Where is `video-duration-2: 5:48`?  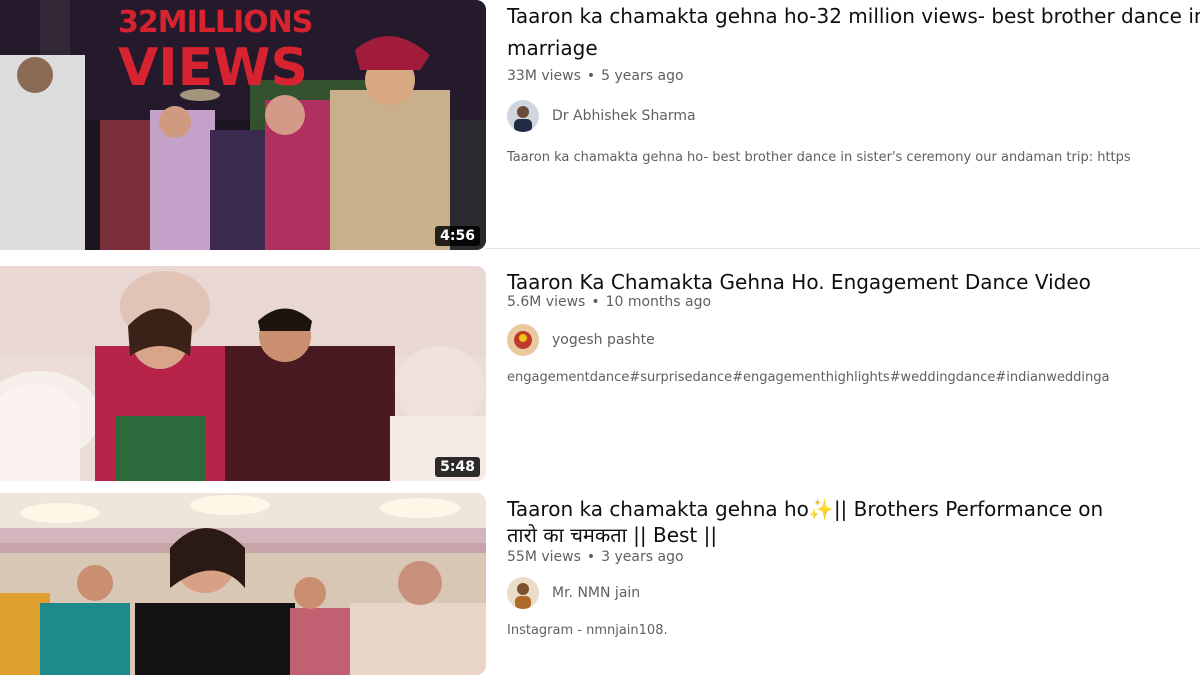
video-duration-2: 5:48 is located at coordinates (457, 467).